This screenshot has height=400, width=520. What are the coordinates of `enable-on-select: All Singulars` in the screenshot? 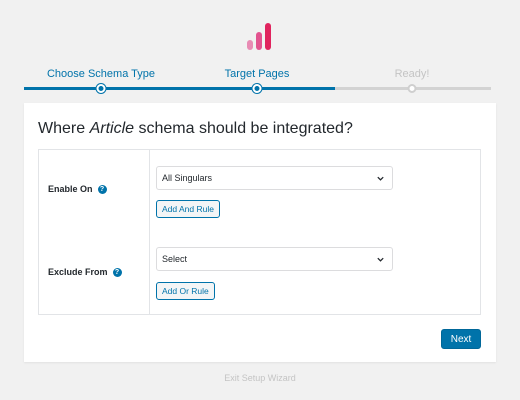 It's located at (274, 178).